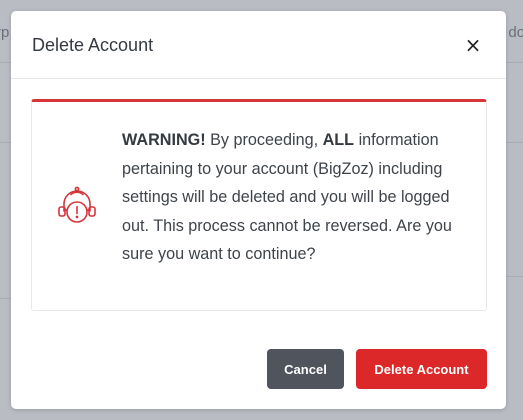  I want to click on warning-emphasis: ALL, so click(338, 140).